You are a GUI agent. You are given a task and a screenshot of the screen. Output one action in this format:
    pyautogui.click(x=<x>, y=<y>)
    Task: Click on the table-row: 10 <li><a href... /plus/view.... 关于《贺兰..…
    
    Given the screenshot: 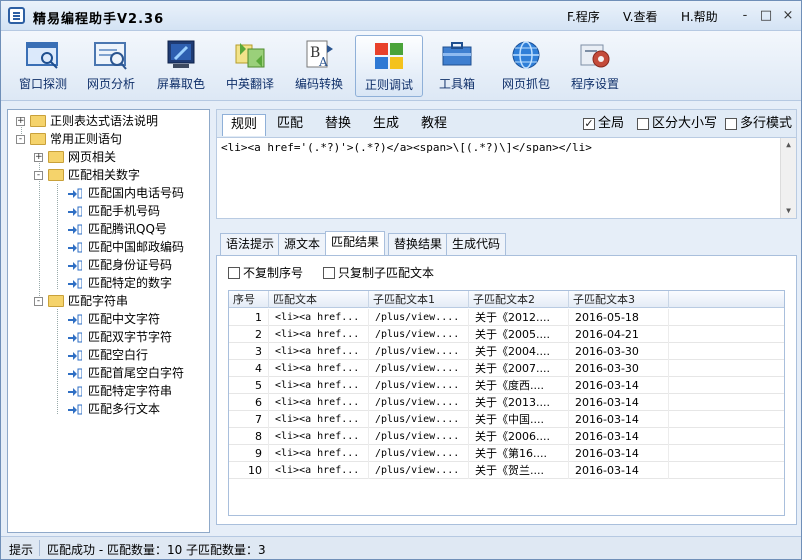 What is the action you would take?
    pyautogui.click(x=506, y=470)
    